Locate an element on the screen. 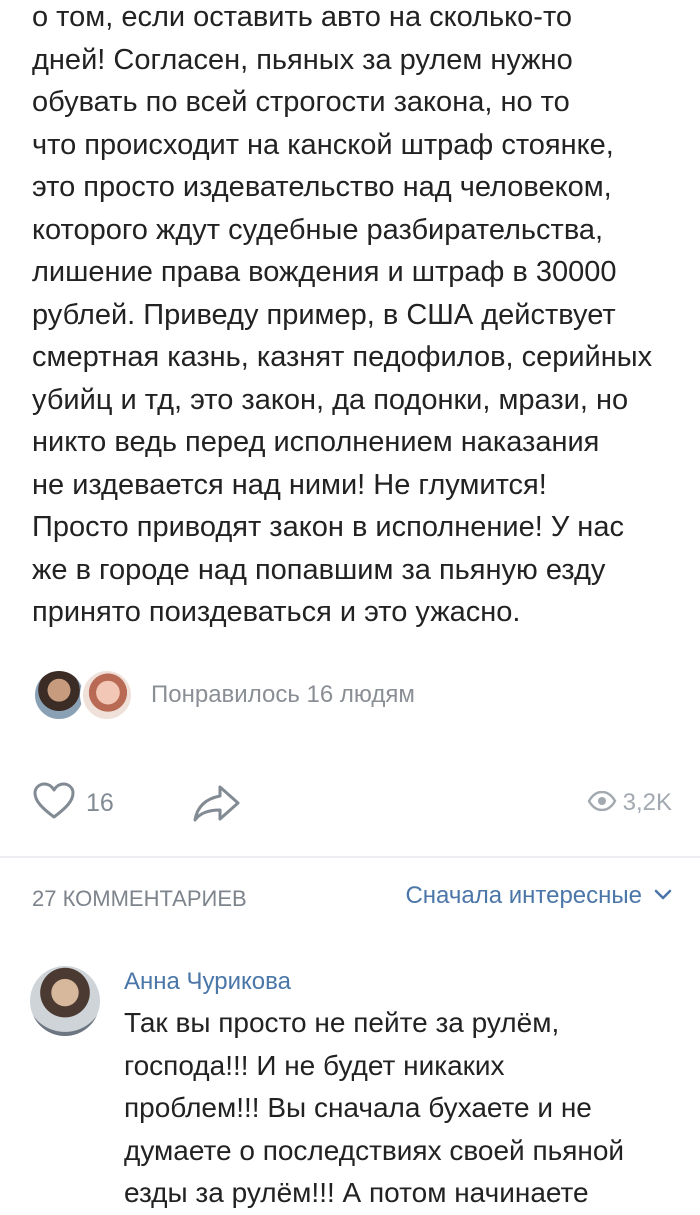 This screenshot has width=700, height=1215. comments-sort-dropdown: Сначала интересные is located at coordinates (538, 896).